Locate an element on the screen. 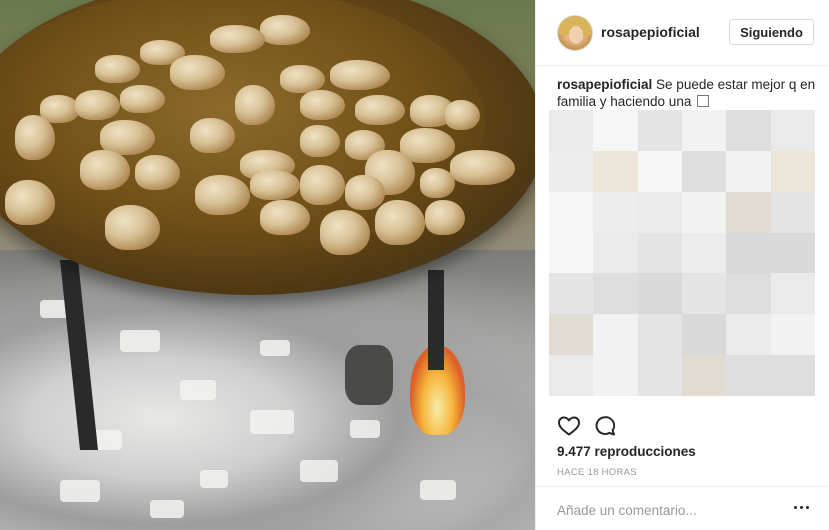 The height and width of the screenshot is (530, 829). header-username: rosapepioficial is located at coordinates (650, 32).